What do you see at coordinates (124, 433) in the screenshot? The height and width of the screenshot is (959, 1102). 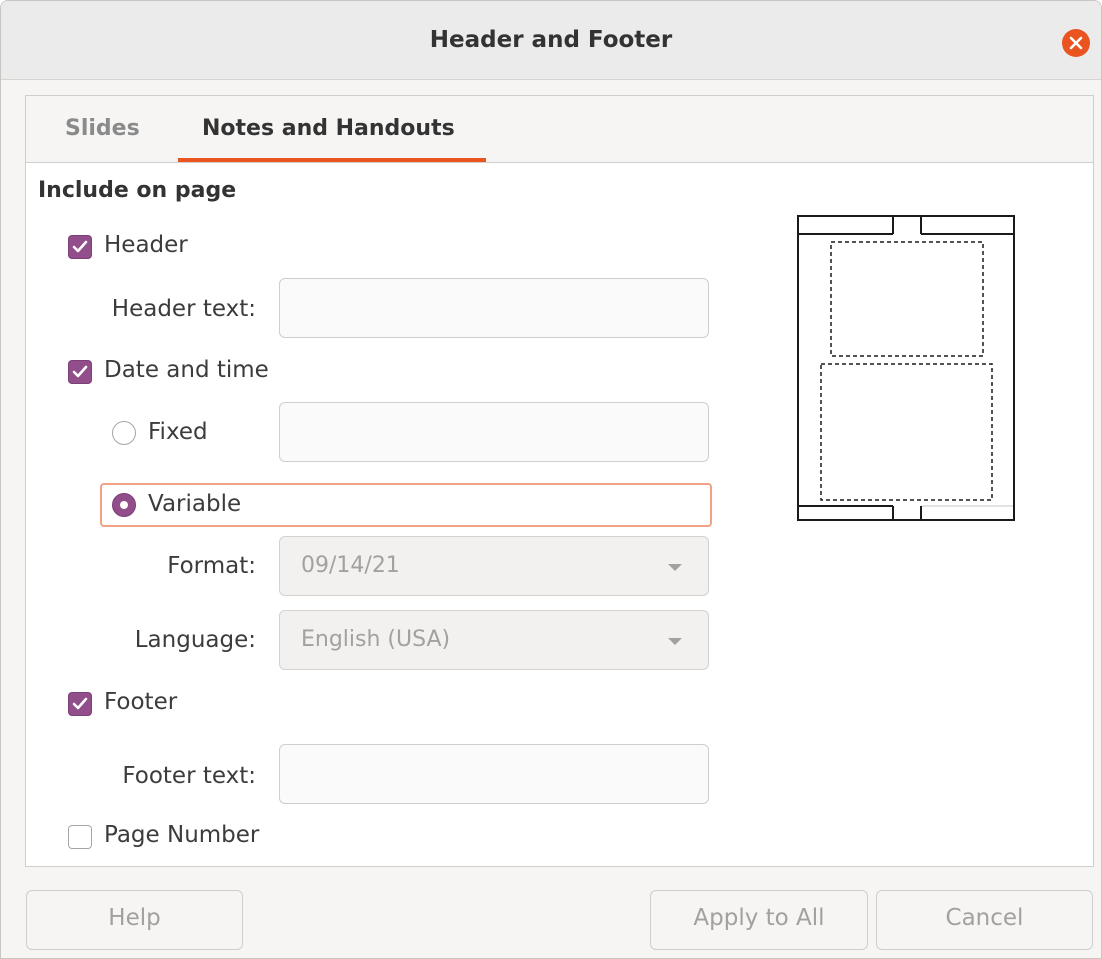 I see `fixed-radio` at bounding box center [124, 433].